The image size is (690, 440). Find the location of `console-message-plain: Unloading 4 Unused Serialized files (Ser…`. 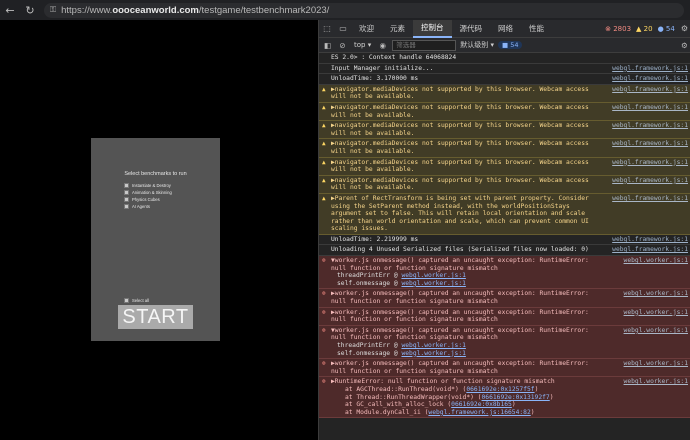

console-message-plain: Unloading 4 Unused Serialized files (Ser… is located at coordinates (504, 251).